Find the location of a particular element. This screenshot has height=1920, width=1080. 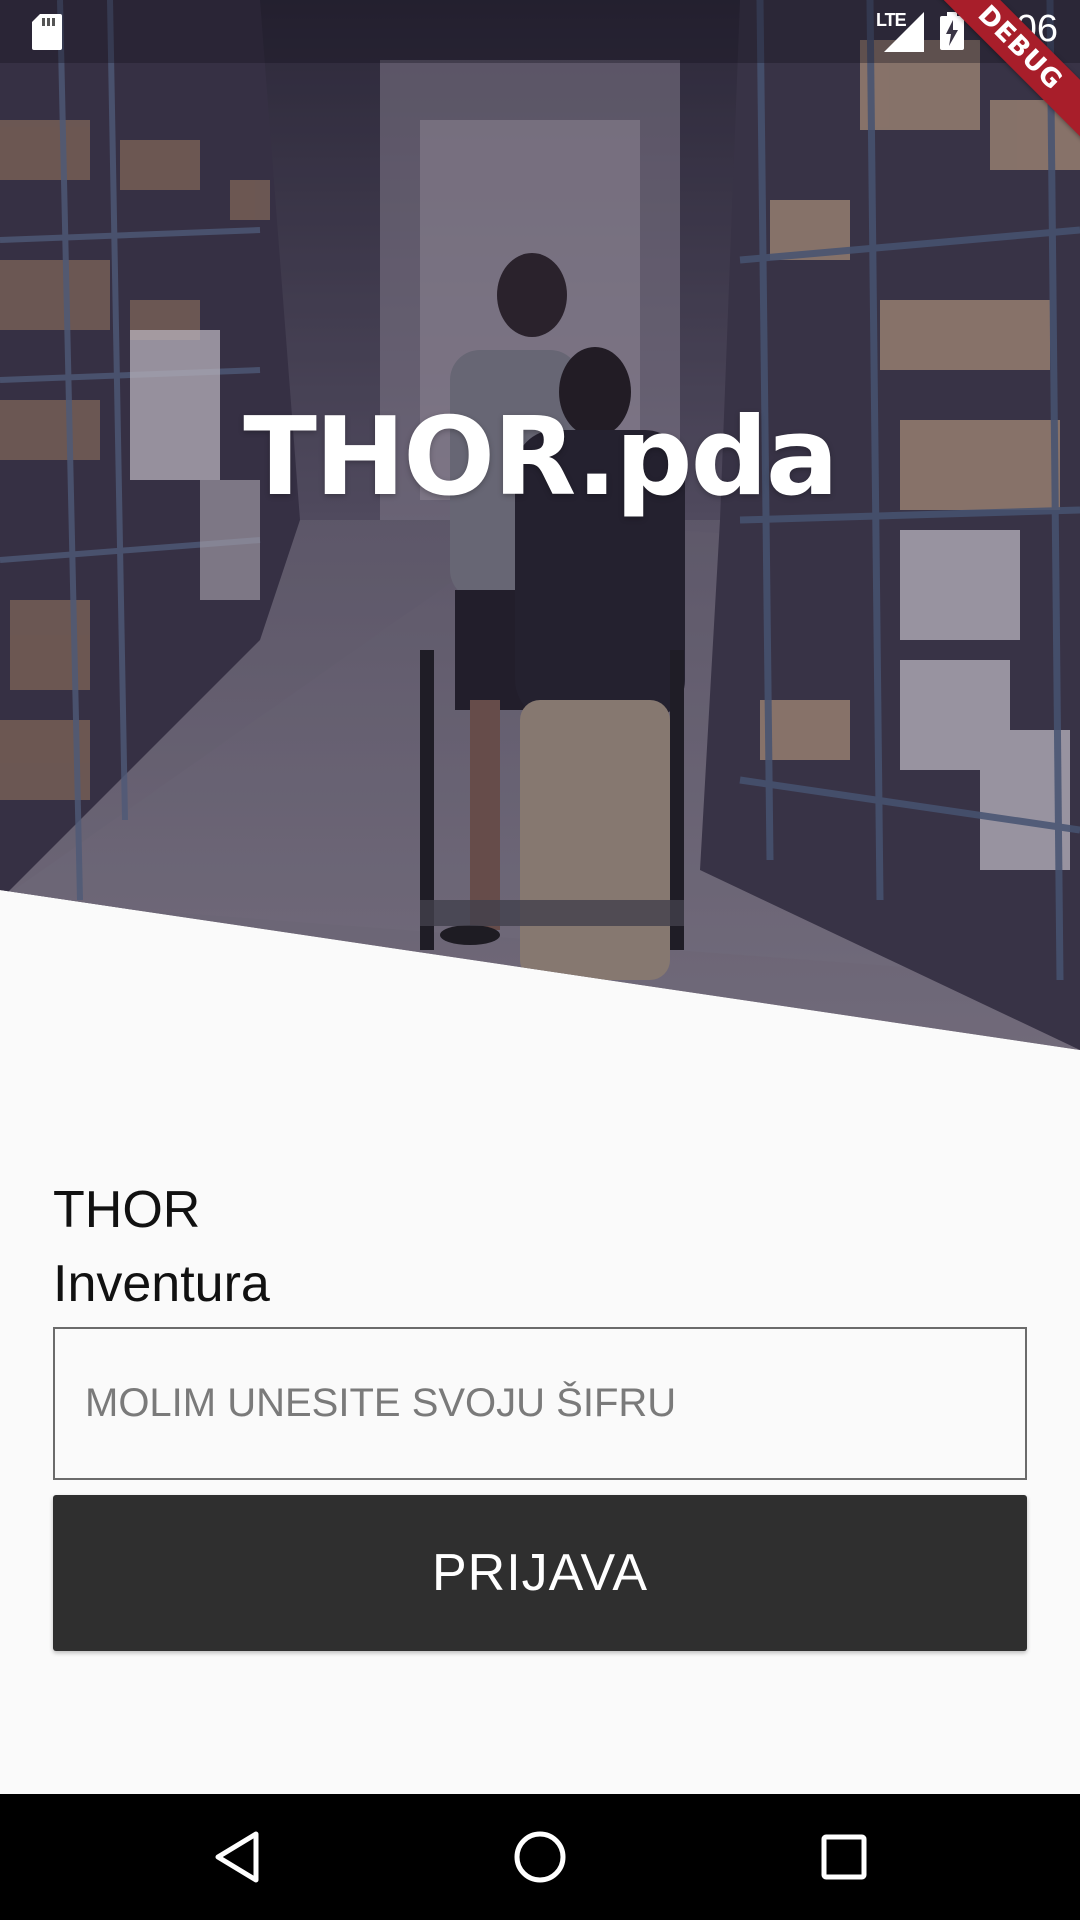

back-button is located at coordinates (237, 1857).